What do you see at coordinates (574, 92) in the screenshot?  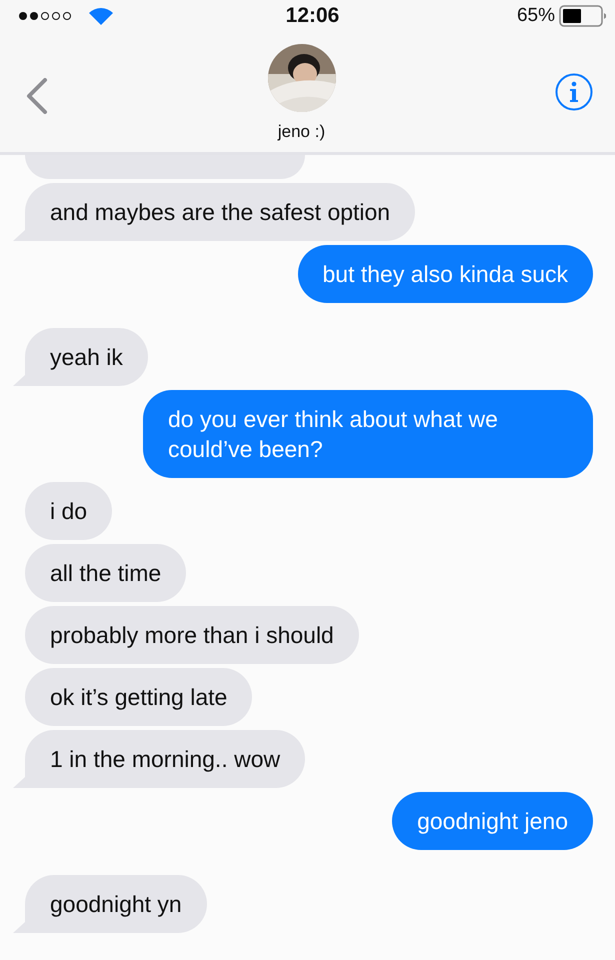 I see `info-icon` at bounding box center [574, 92].